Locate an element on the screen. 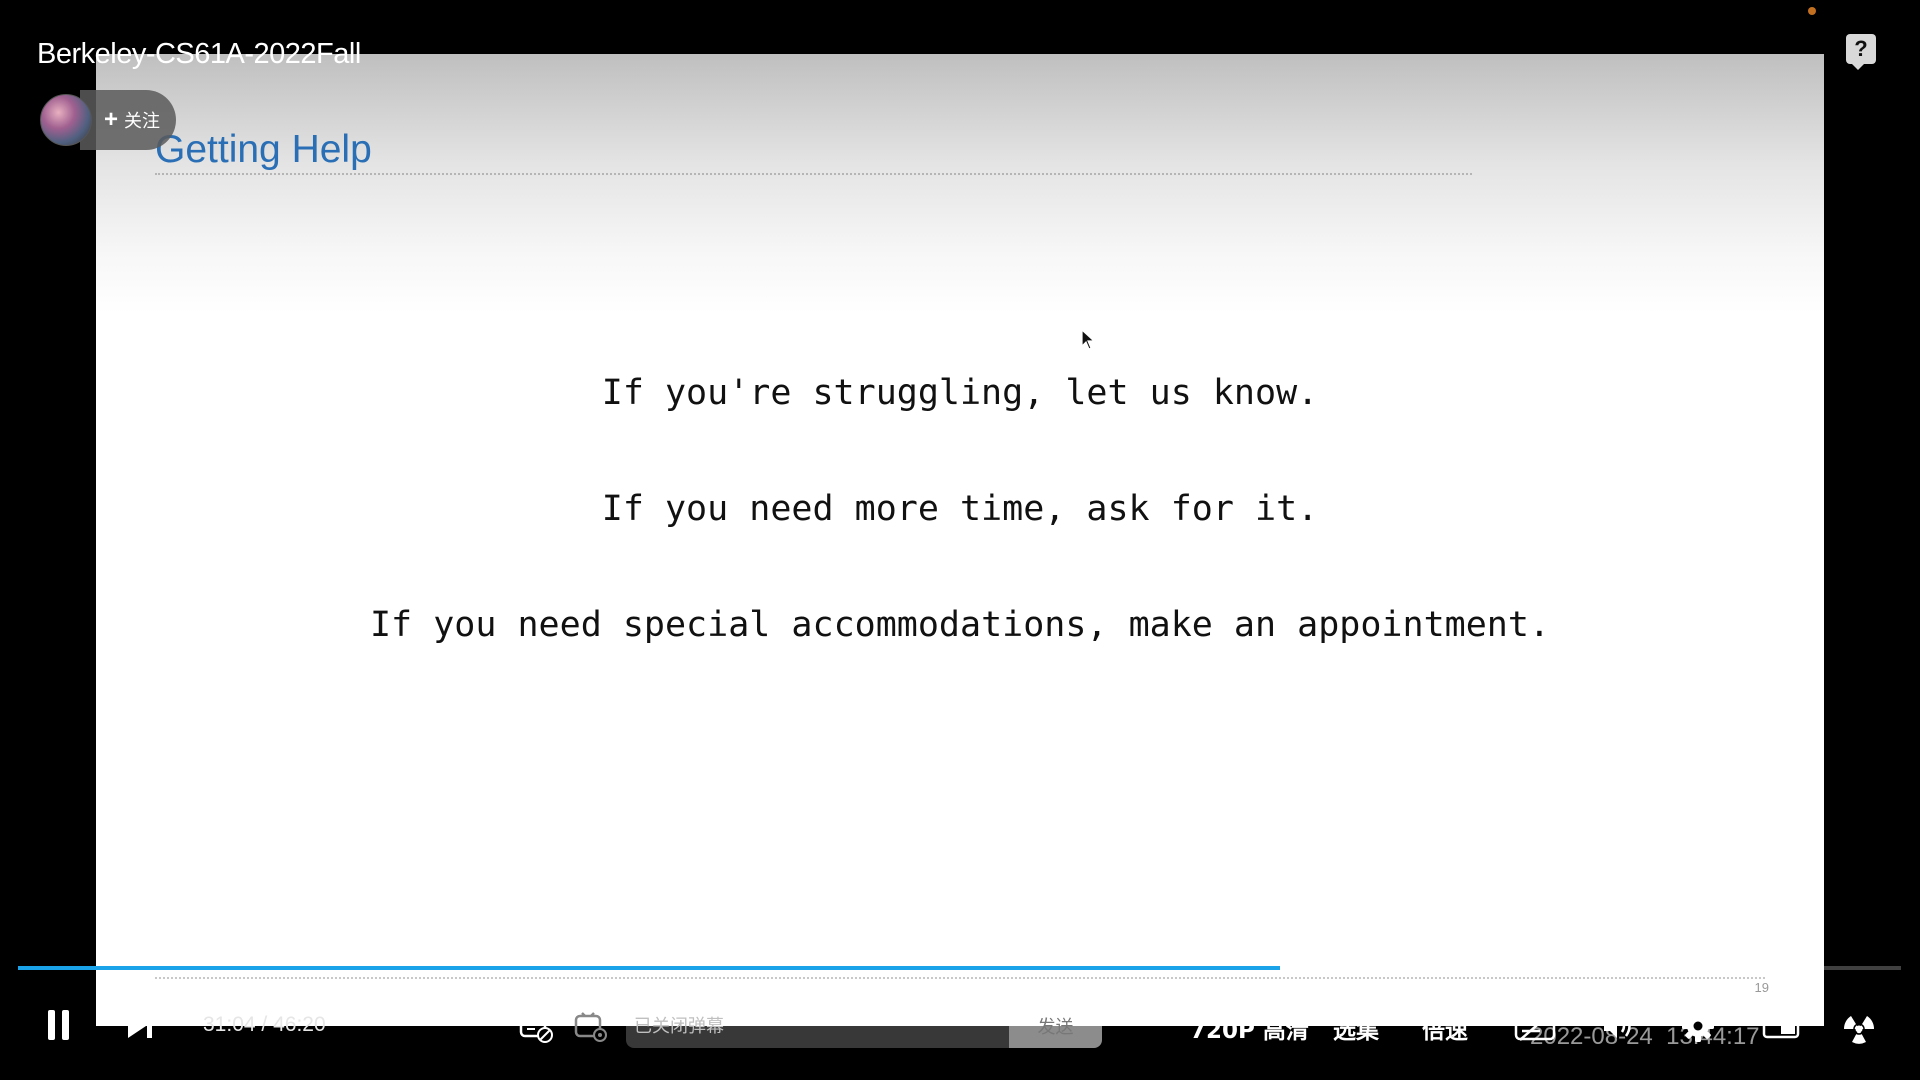 This screenshot has height=1080, width=1920. danmaku-bar: 发送 is located at coordinates (864, 1026).